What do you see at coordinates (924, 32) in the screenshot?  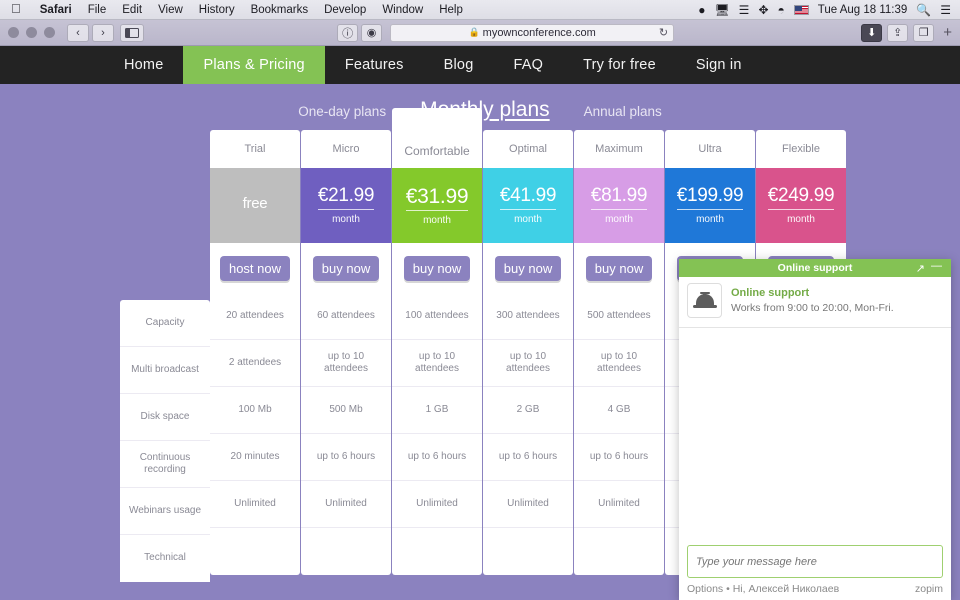 I see `show-tabs-button: ❐` at bounding box center [924, 32].